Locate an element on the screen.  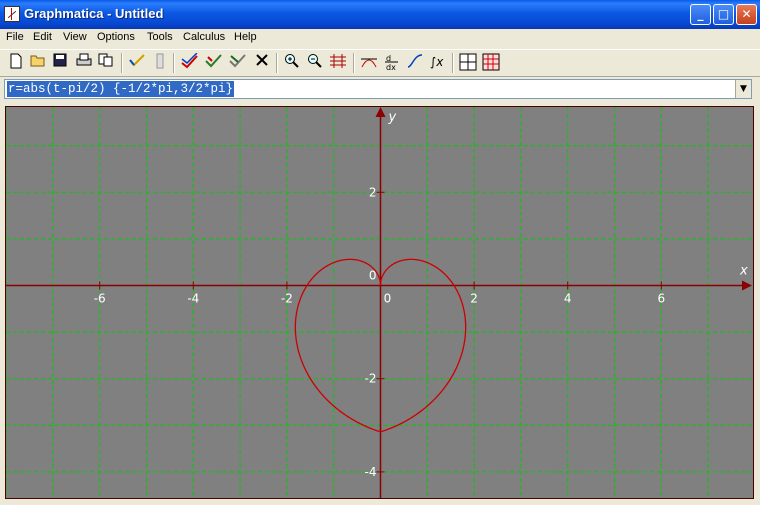
minimize-icon: _ is located at coordinates (700, 14).